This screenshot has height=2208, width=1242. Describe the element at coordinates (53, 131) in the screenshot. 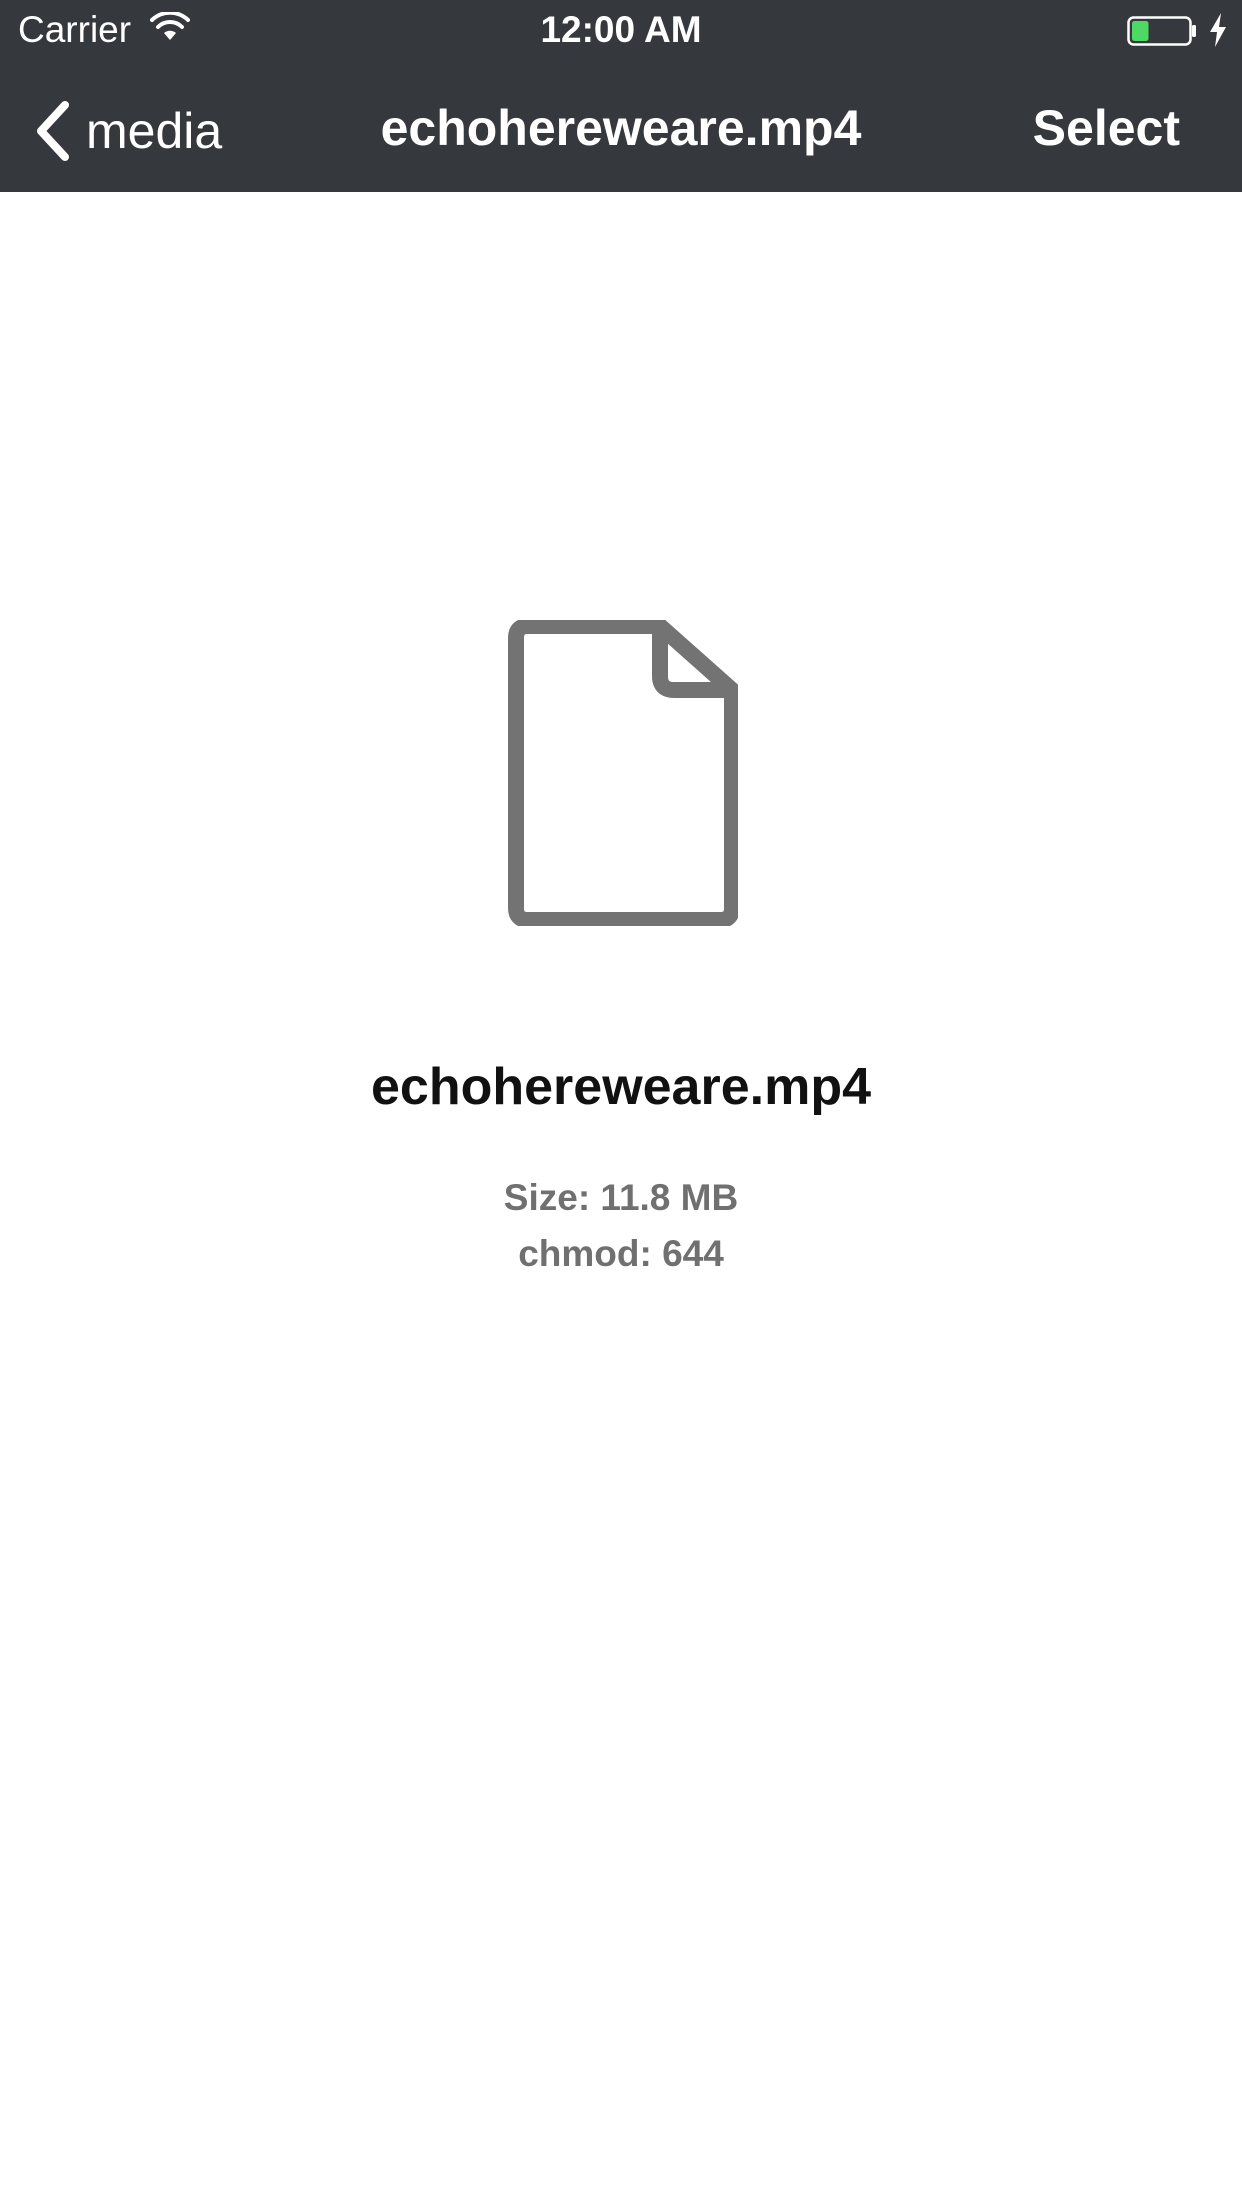

I see `chevron-left-icon` at that location.